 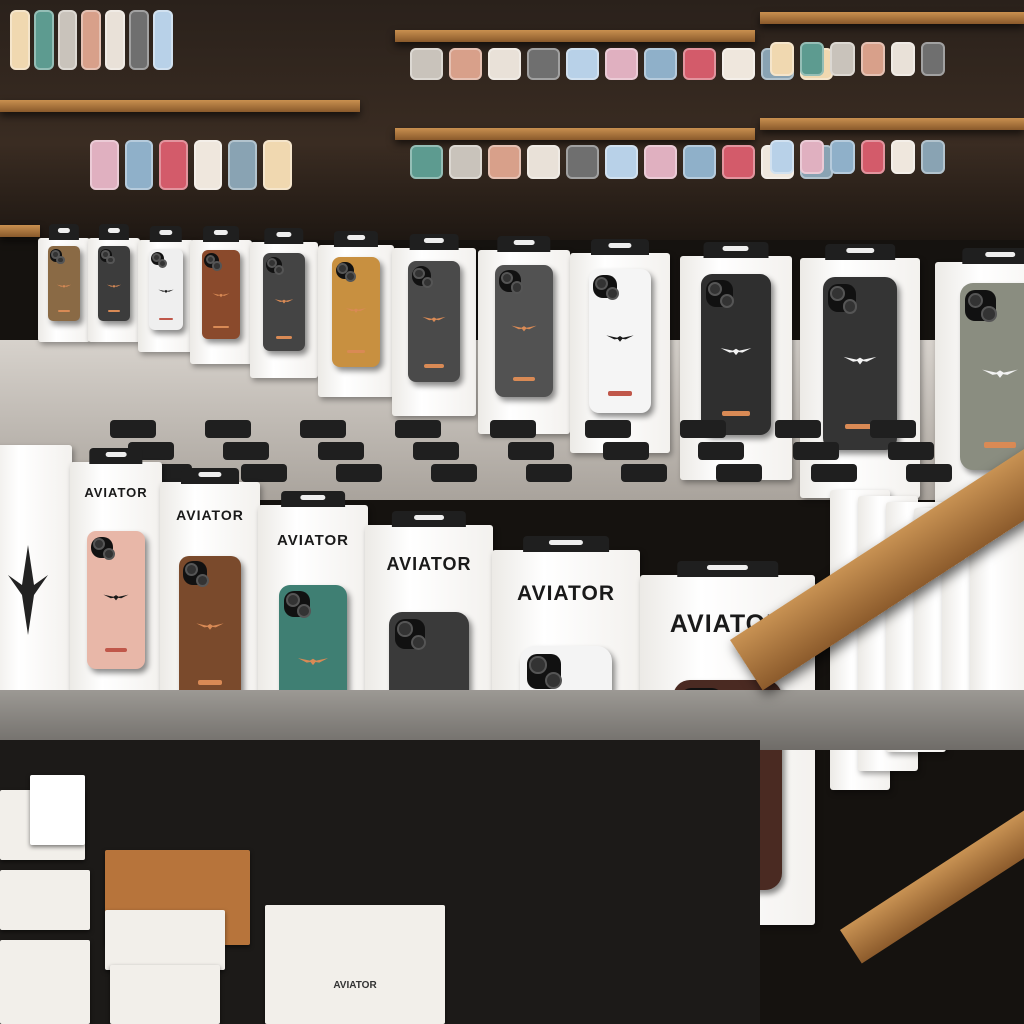 I want to click on cabinet-box-label: AVIATOR, so click(x=355, y=985).